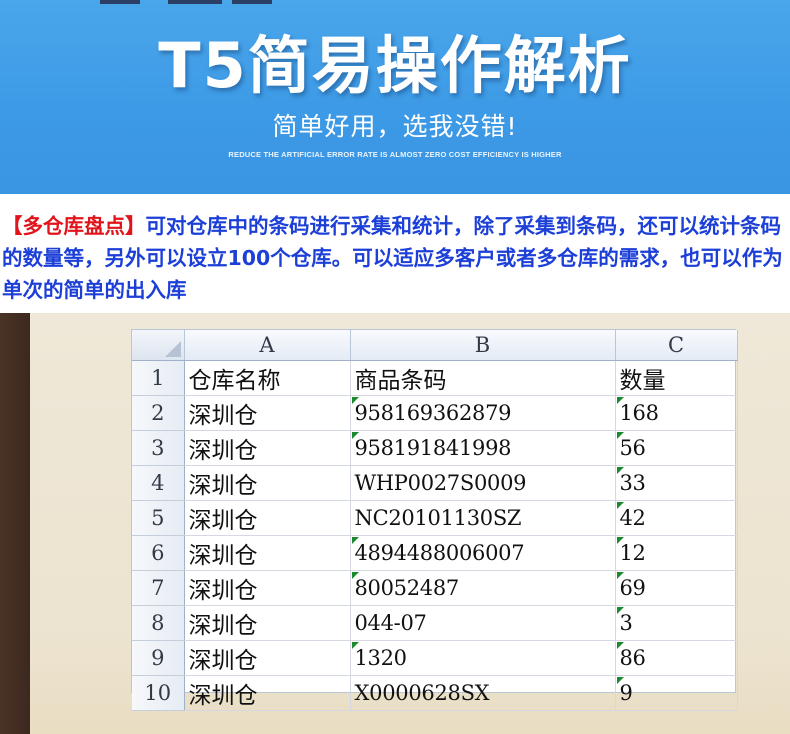 The height and width of the screenshot is (734, 790). Describe the element at coordinates (407, 587) in the screenshot. I see `barcode-value: 80052487` at that location.